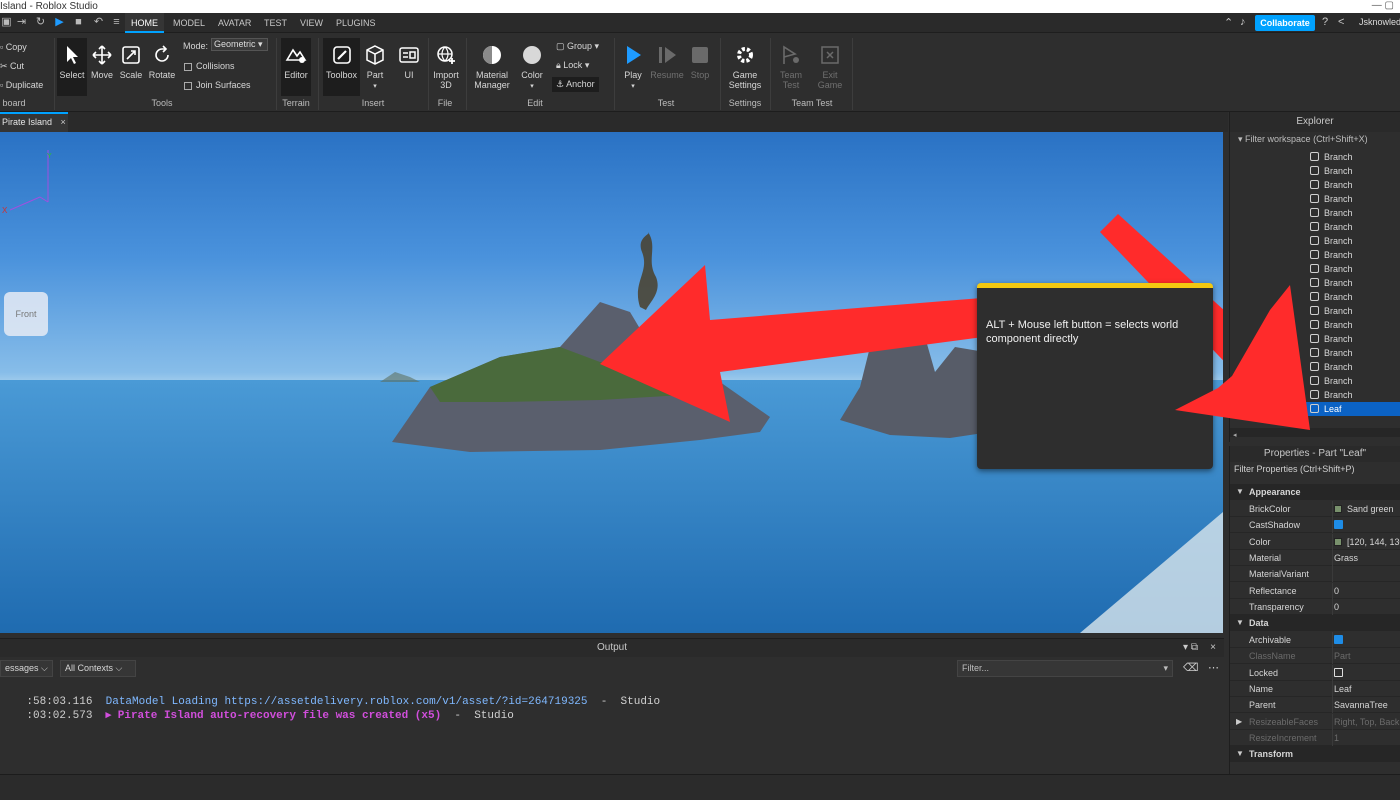 The height and width of the screenshot is (800, 1400). What do you see at coordinates (40, 22) in the screenshot?
I see `redo-icon: ↻` at bounding box center [40, 22].